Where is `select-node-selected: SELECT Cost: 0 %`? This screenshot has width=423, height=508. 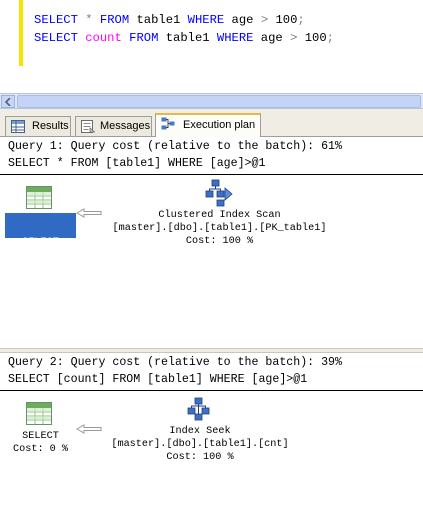 select-node-selected: SELECT Cost: 0 % is located at coordinates (40, 247).